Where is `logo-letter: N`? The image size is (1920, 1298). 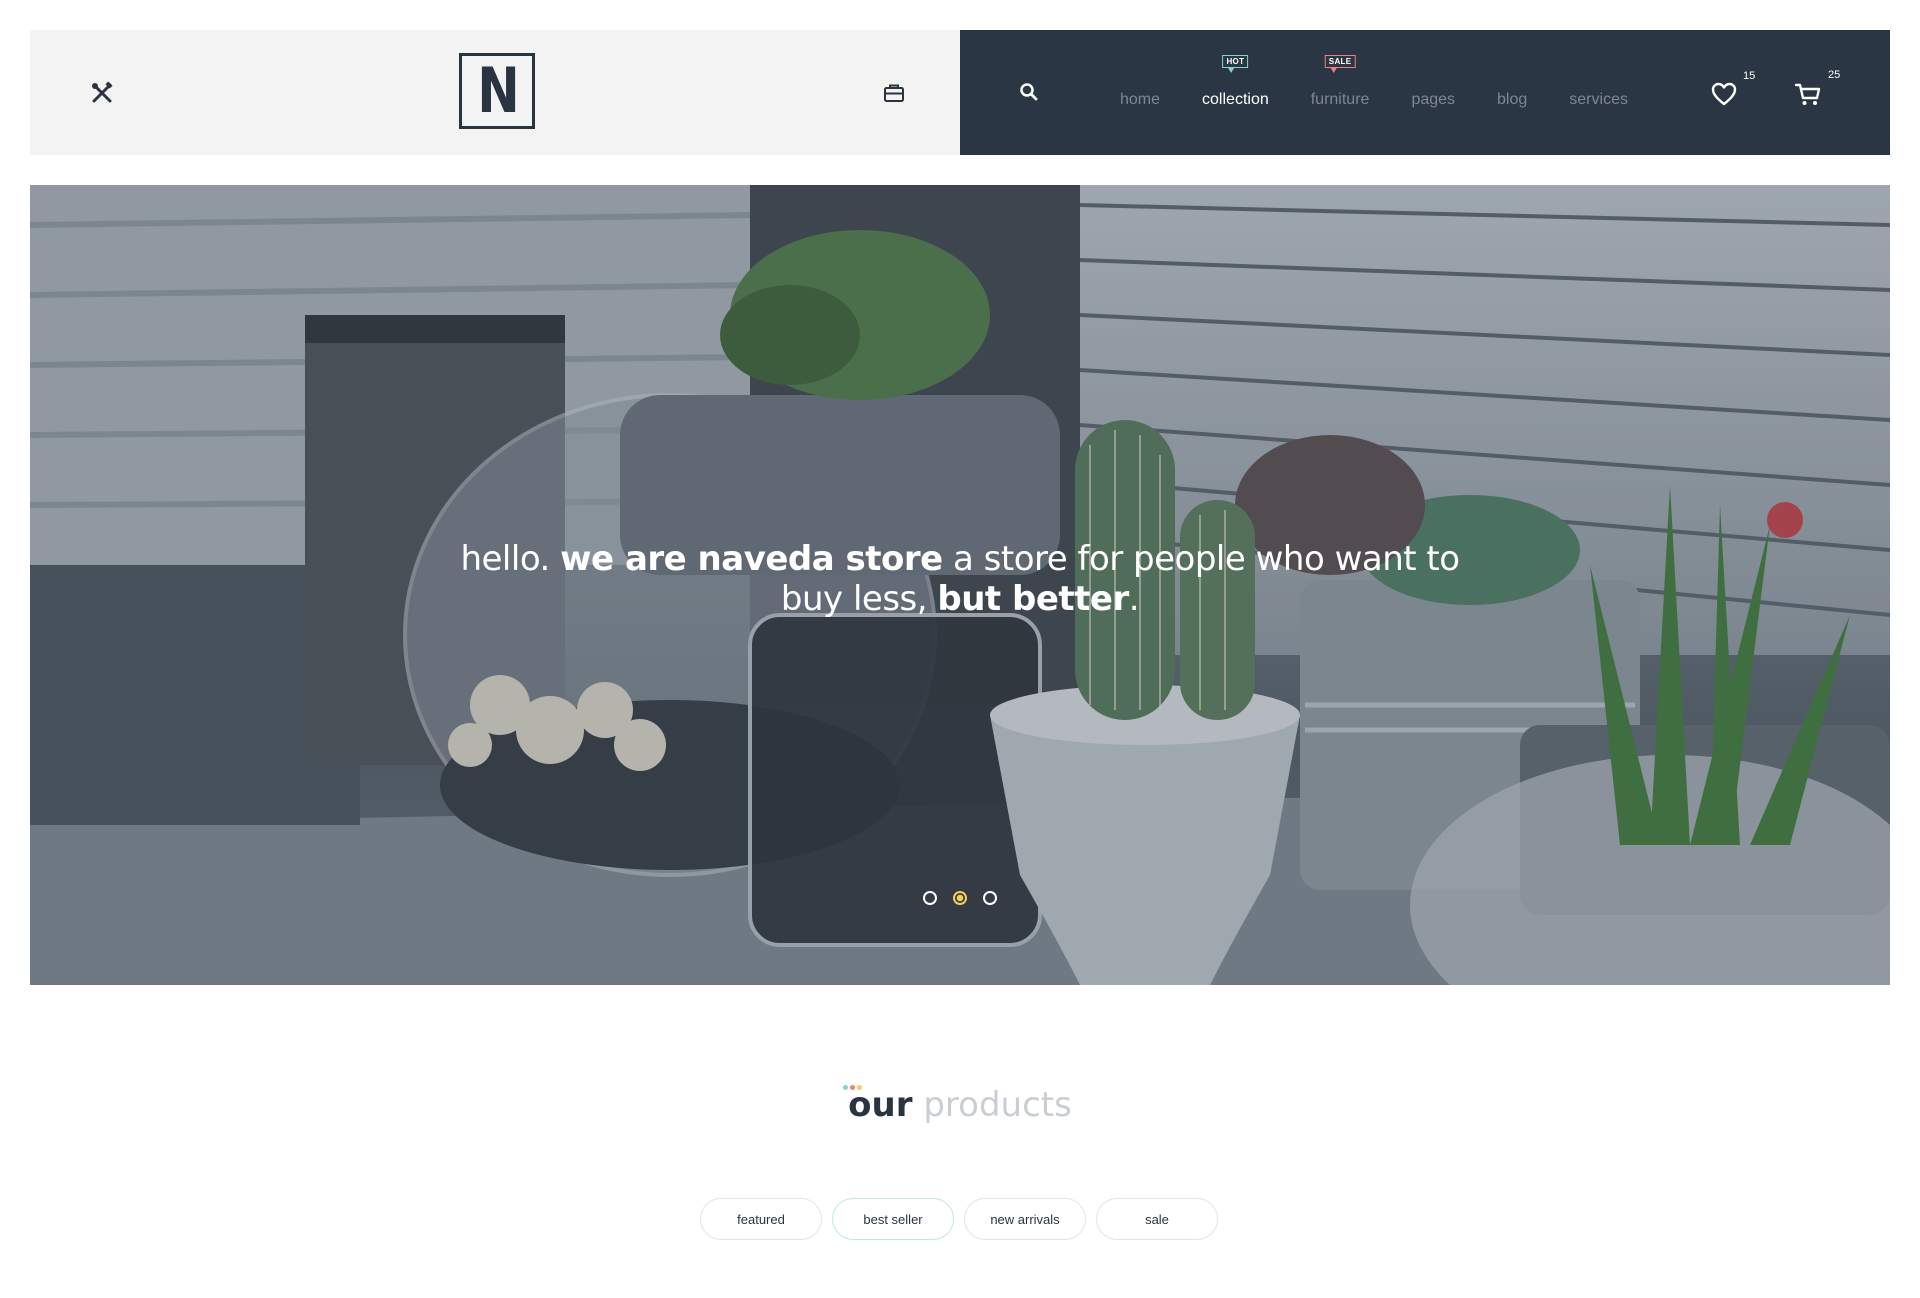
logo-letter: N is located at coordinates (498, 90).